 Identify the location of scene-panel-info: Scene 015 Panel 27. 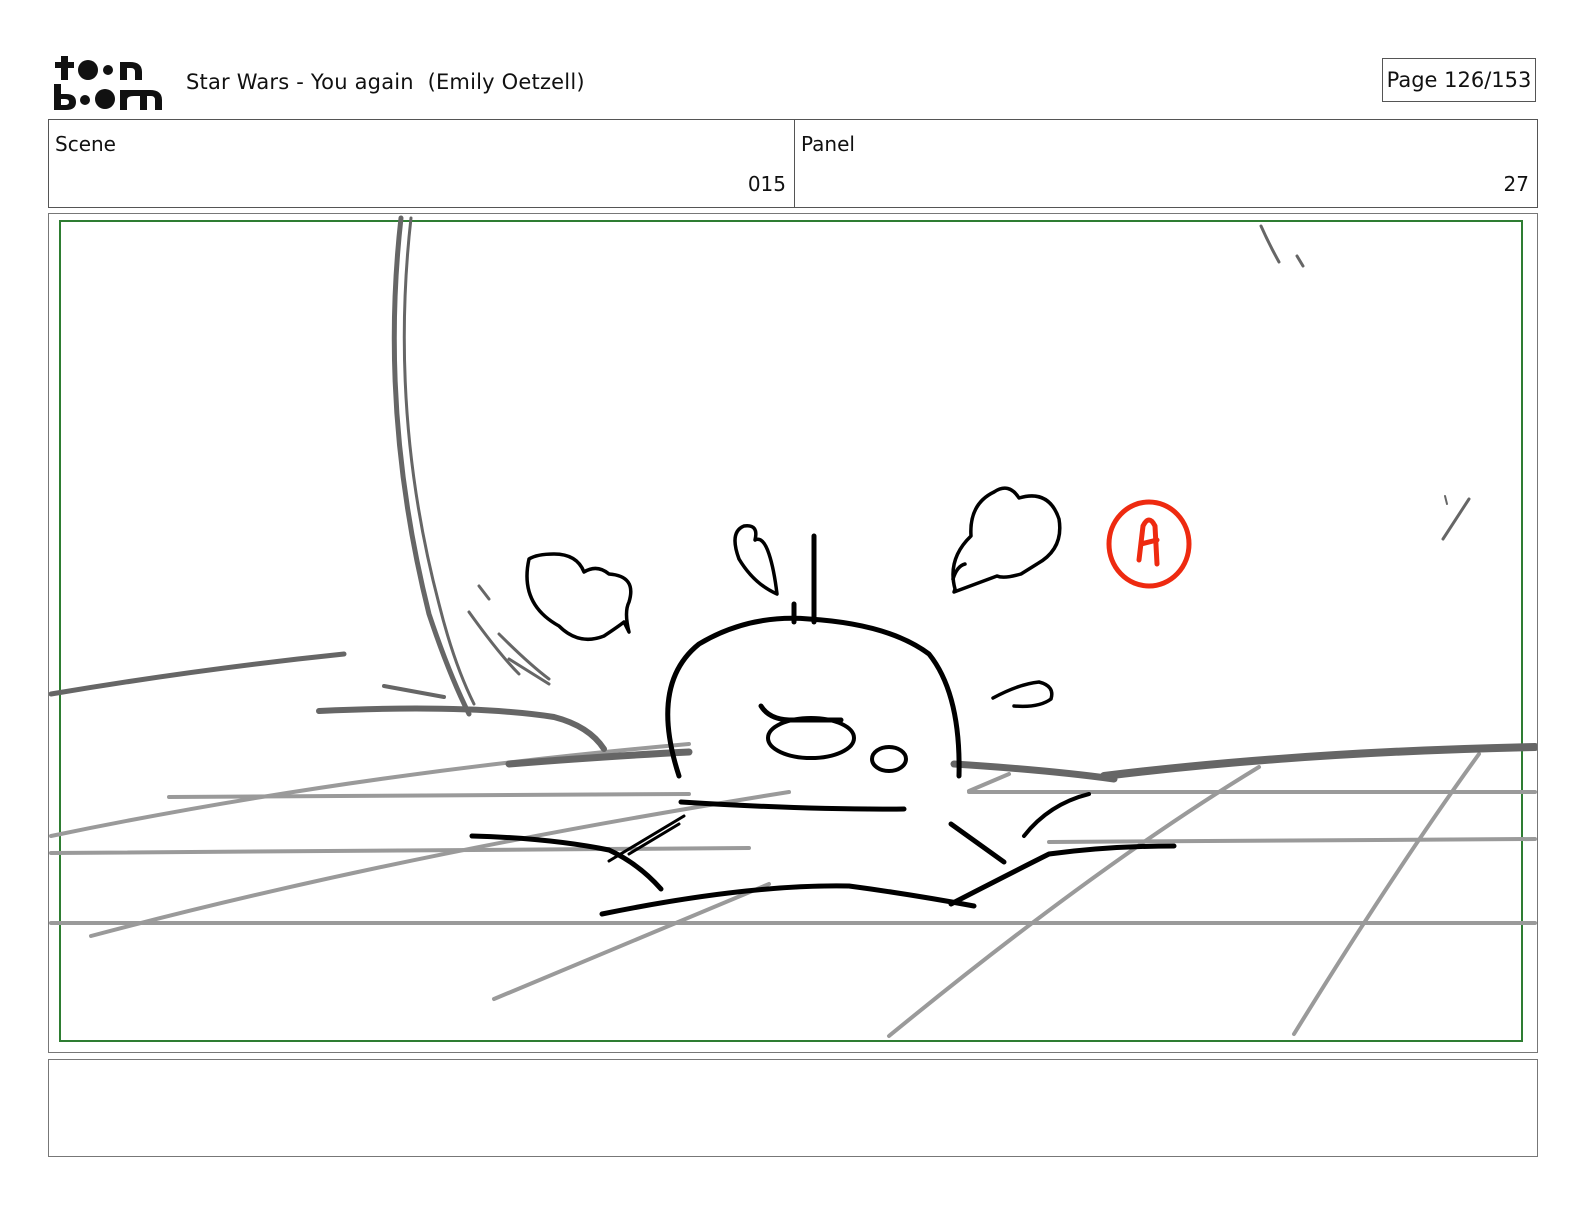
(793, 163).